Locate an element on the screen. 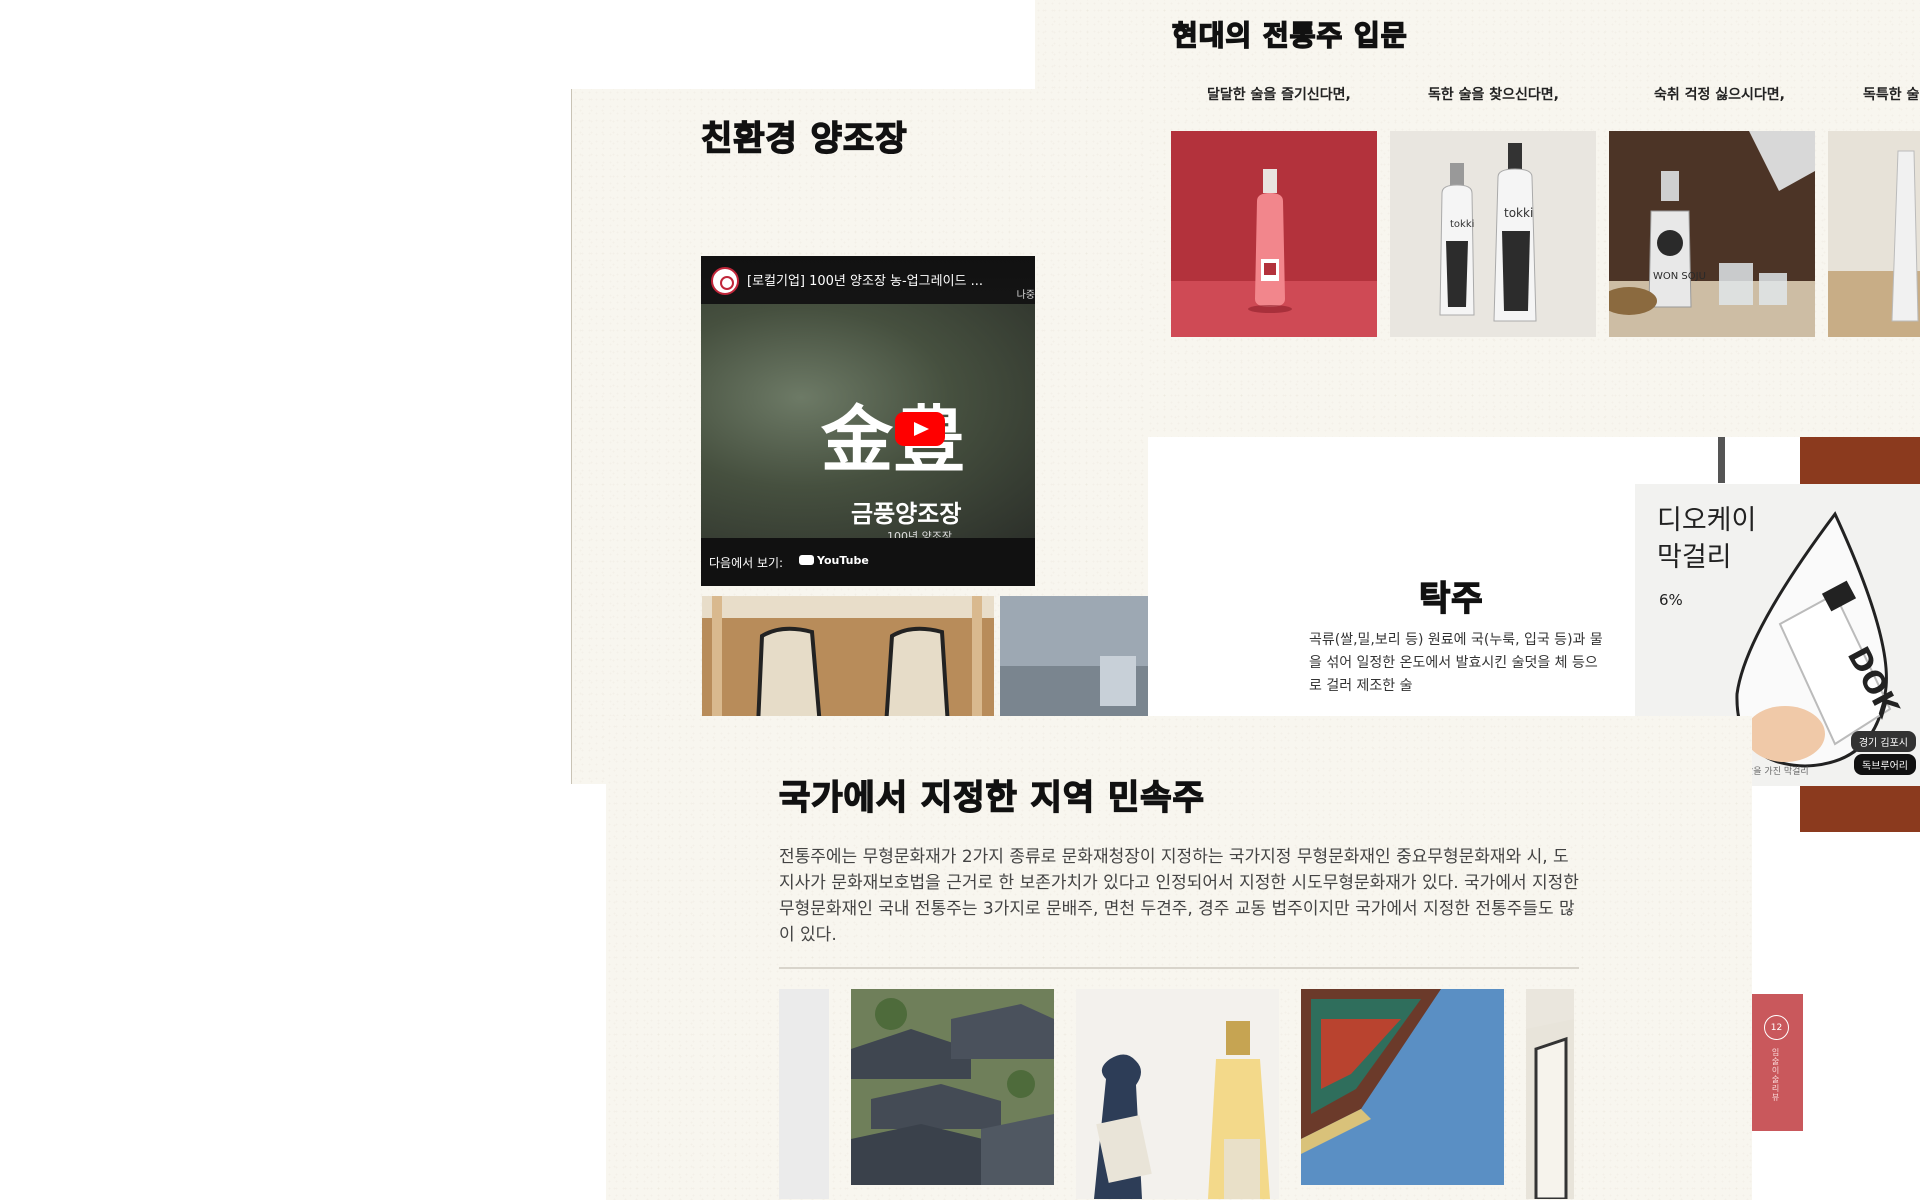 The width and height of the screenshot is (1920, 1200). folk-photo-partial-right is located at coordinates (1550, 1094).